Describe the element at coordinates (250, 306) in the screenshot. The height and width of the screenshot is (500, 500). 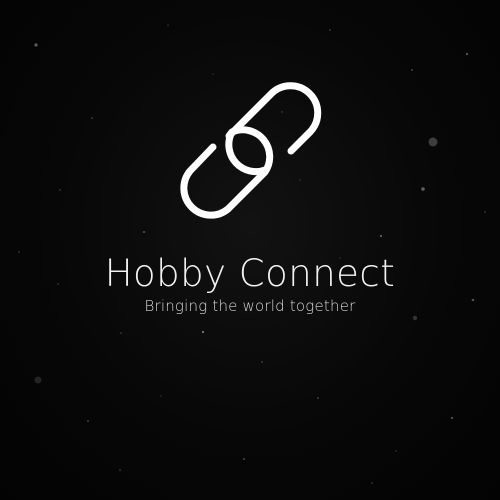
I see `brand-tagline: Bringing the world together` at that location.